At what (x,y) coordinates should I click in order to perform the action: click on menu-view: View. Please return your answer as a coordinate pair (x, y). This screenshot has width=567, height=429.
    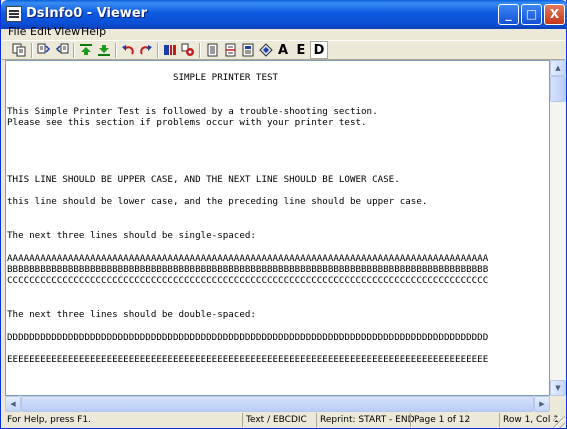
    Looking at the image, I should click on (67, 31).